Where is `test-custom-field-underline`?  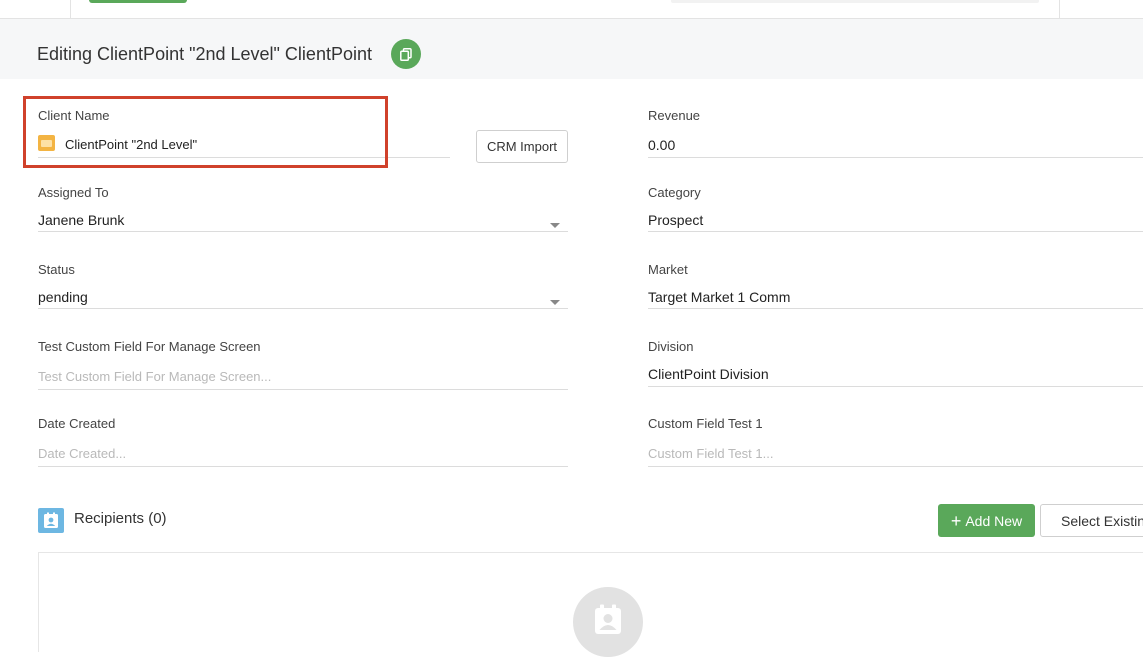
test-custom-field-underline is located at coordinates (303, 389).